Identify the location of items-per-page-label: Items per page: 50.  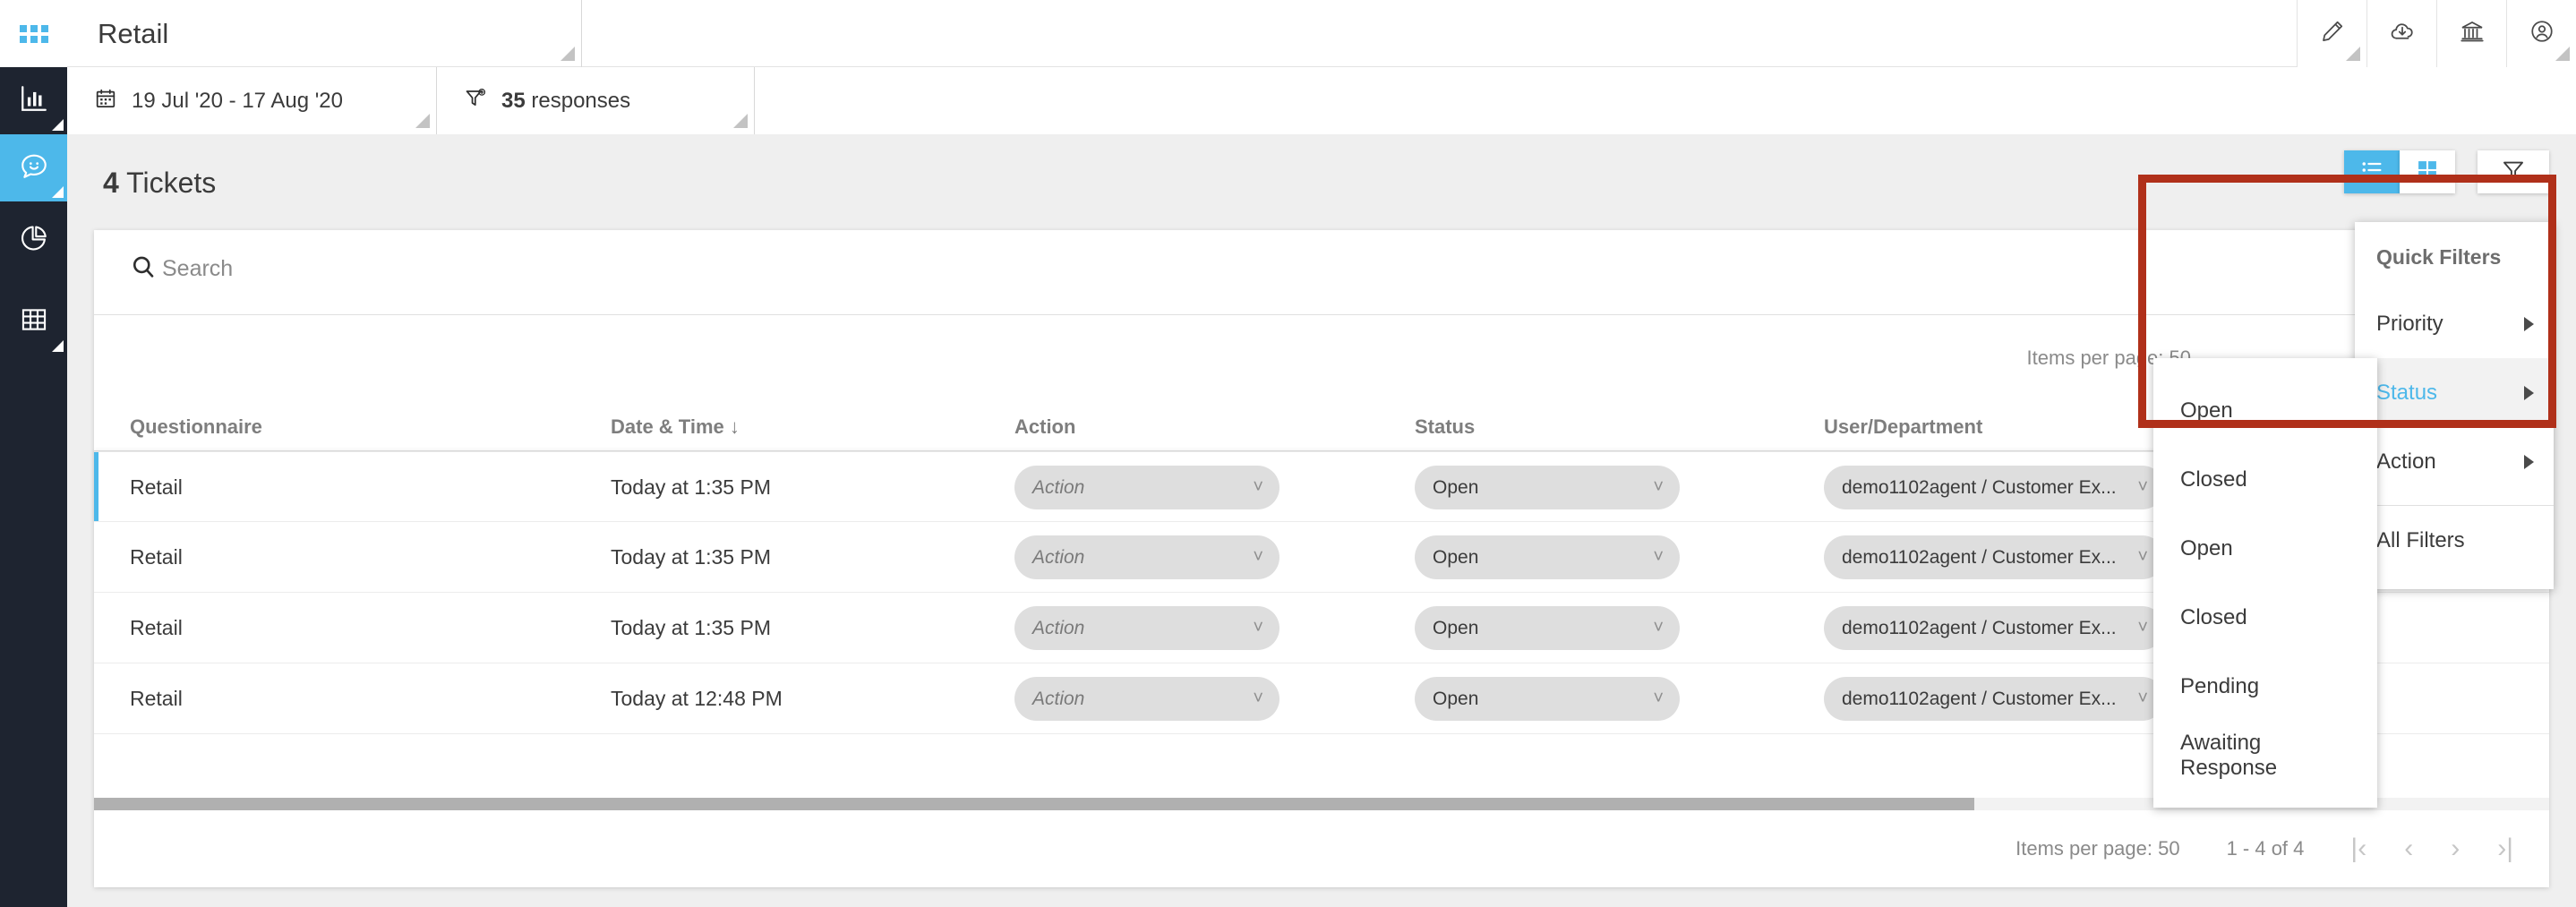
(2097, 848).